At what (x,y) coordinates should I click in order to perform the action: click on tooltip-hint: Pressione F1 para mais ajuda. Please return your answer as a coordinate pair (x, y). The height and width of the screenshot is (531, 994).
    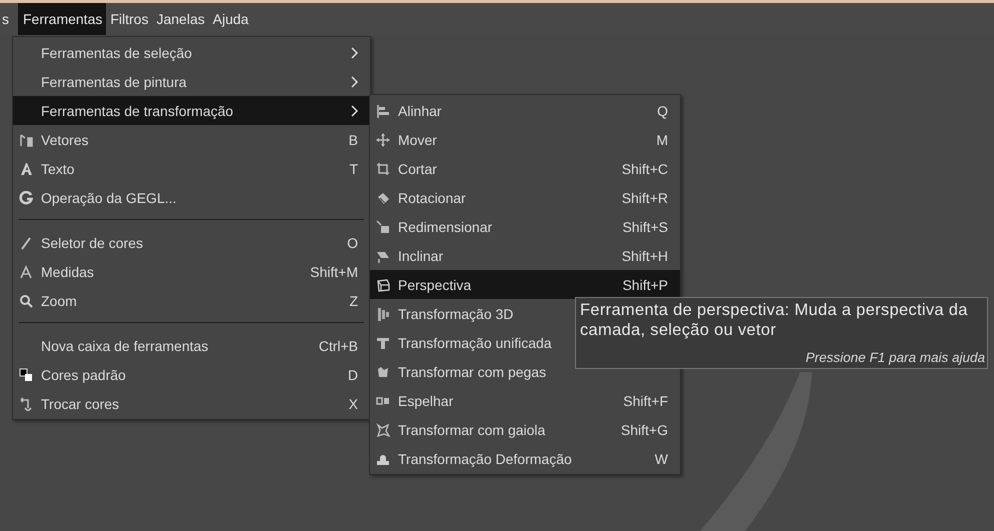
    Looking at the image, I should click on (894, 357).